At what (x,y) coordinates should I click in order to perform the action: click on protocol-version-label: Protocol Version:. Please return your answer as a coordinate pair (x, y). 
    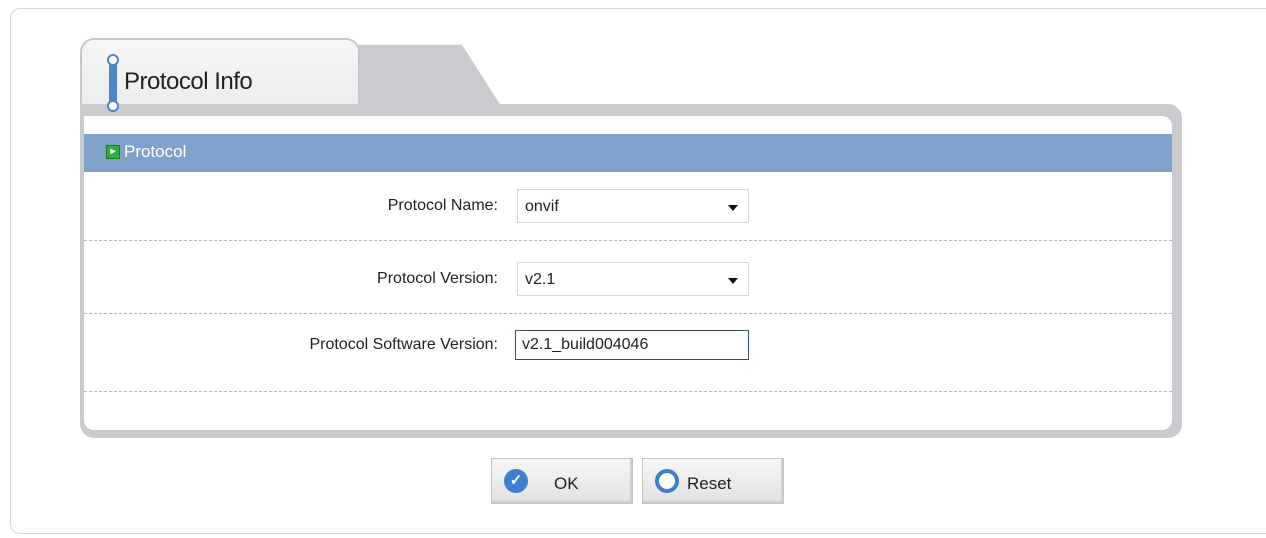
    Looking at the image, I should click on (437, 278).